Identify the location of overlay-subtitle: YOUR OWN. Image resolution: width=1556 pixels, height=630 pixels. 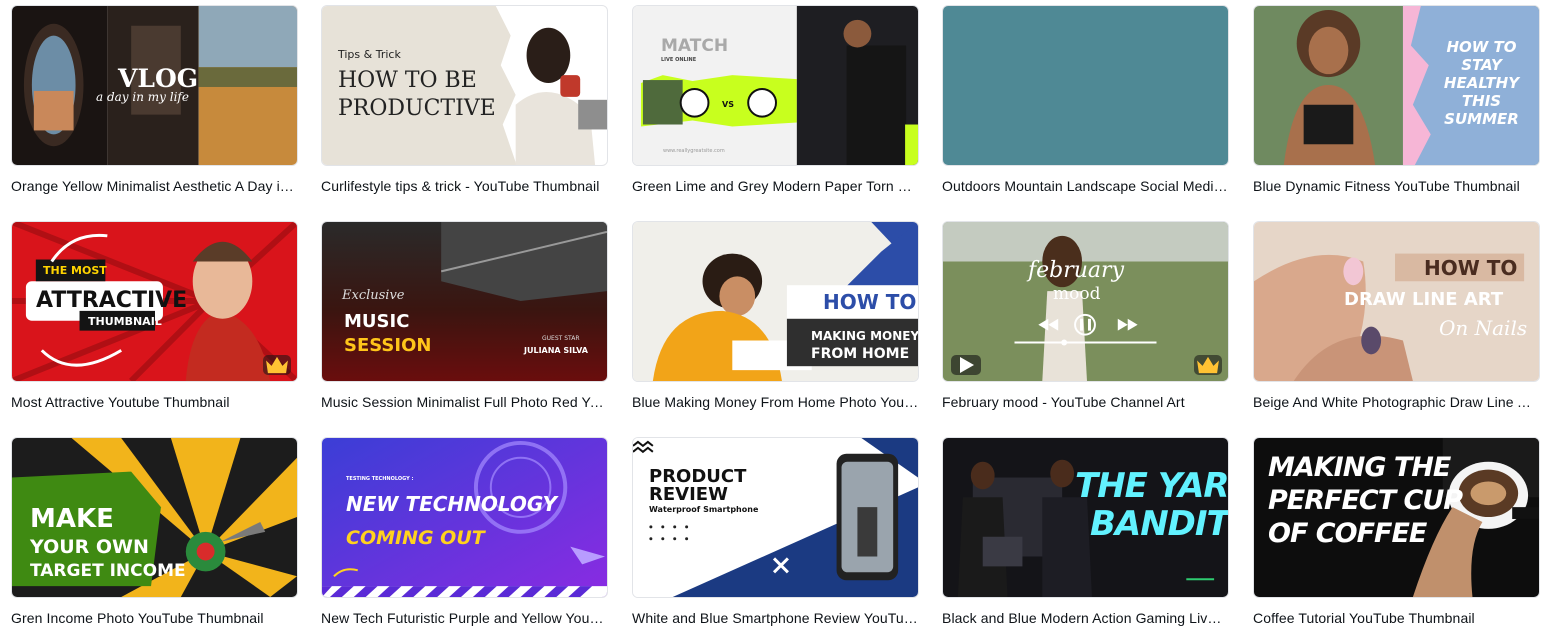
(89, 547).